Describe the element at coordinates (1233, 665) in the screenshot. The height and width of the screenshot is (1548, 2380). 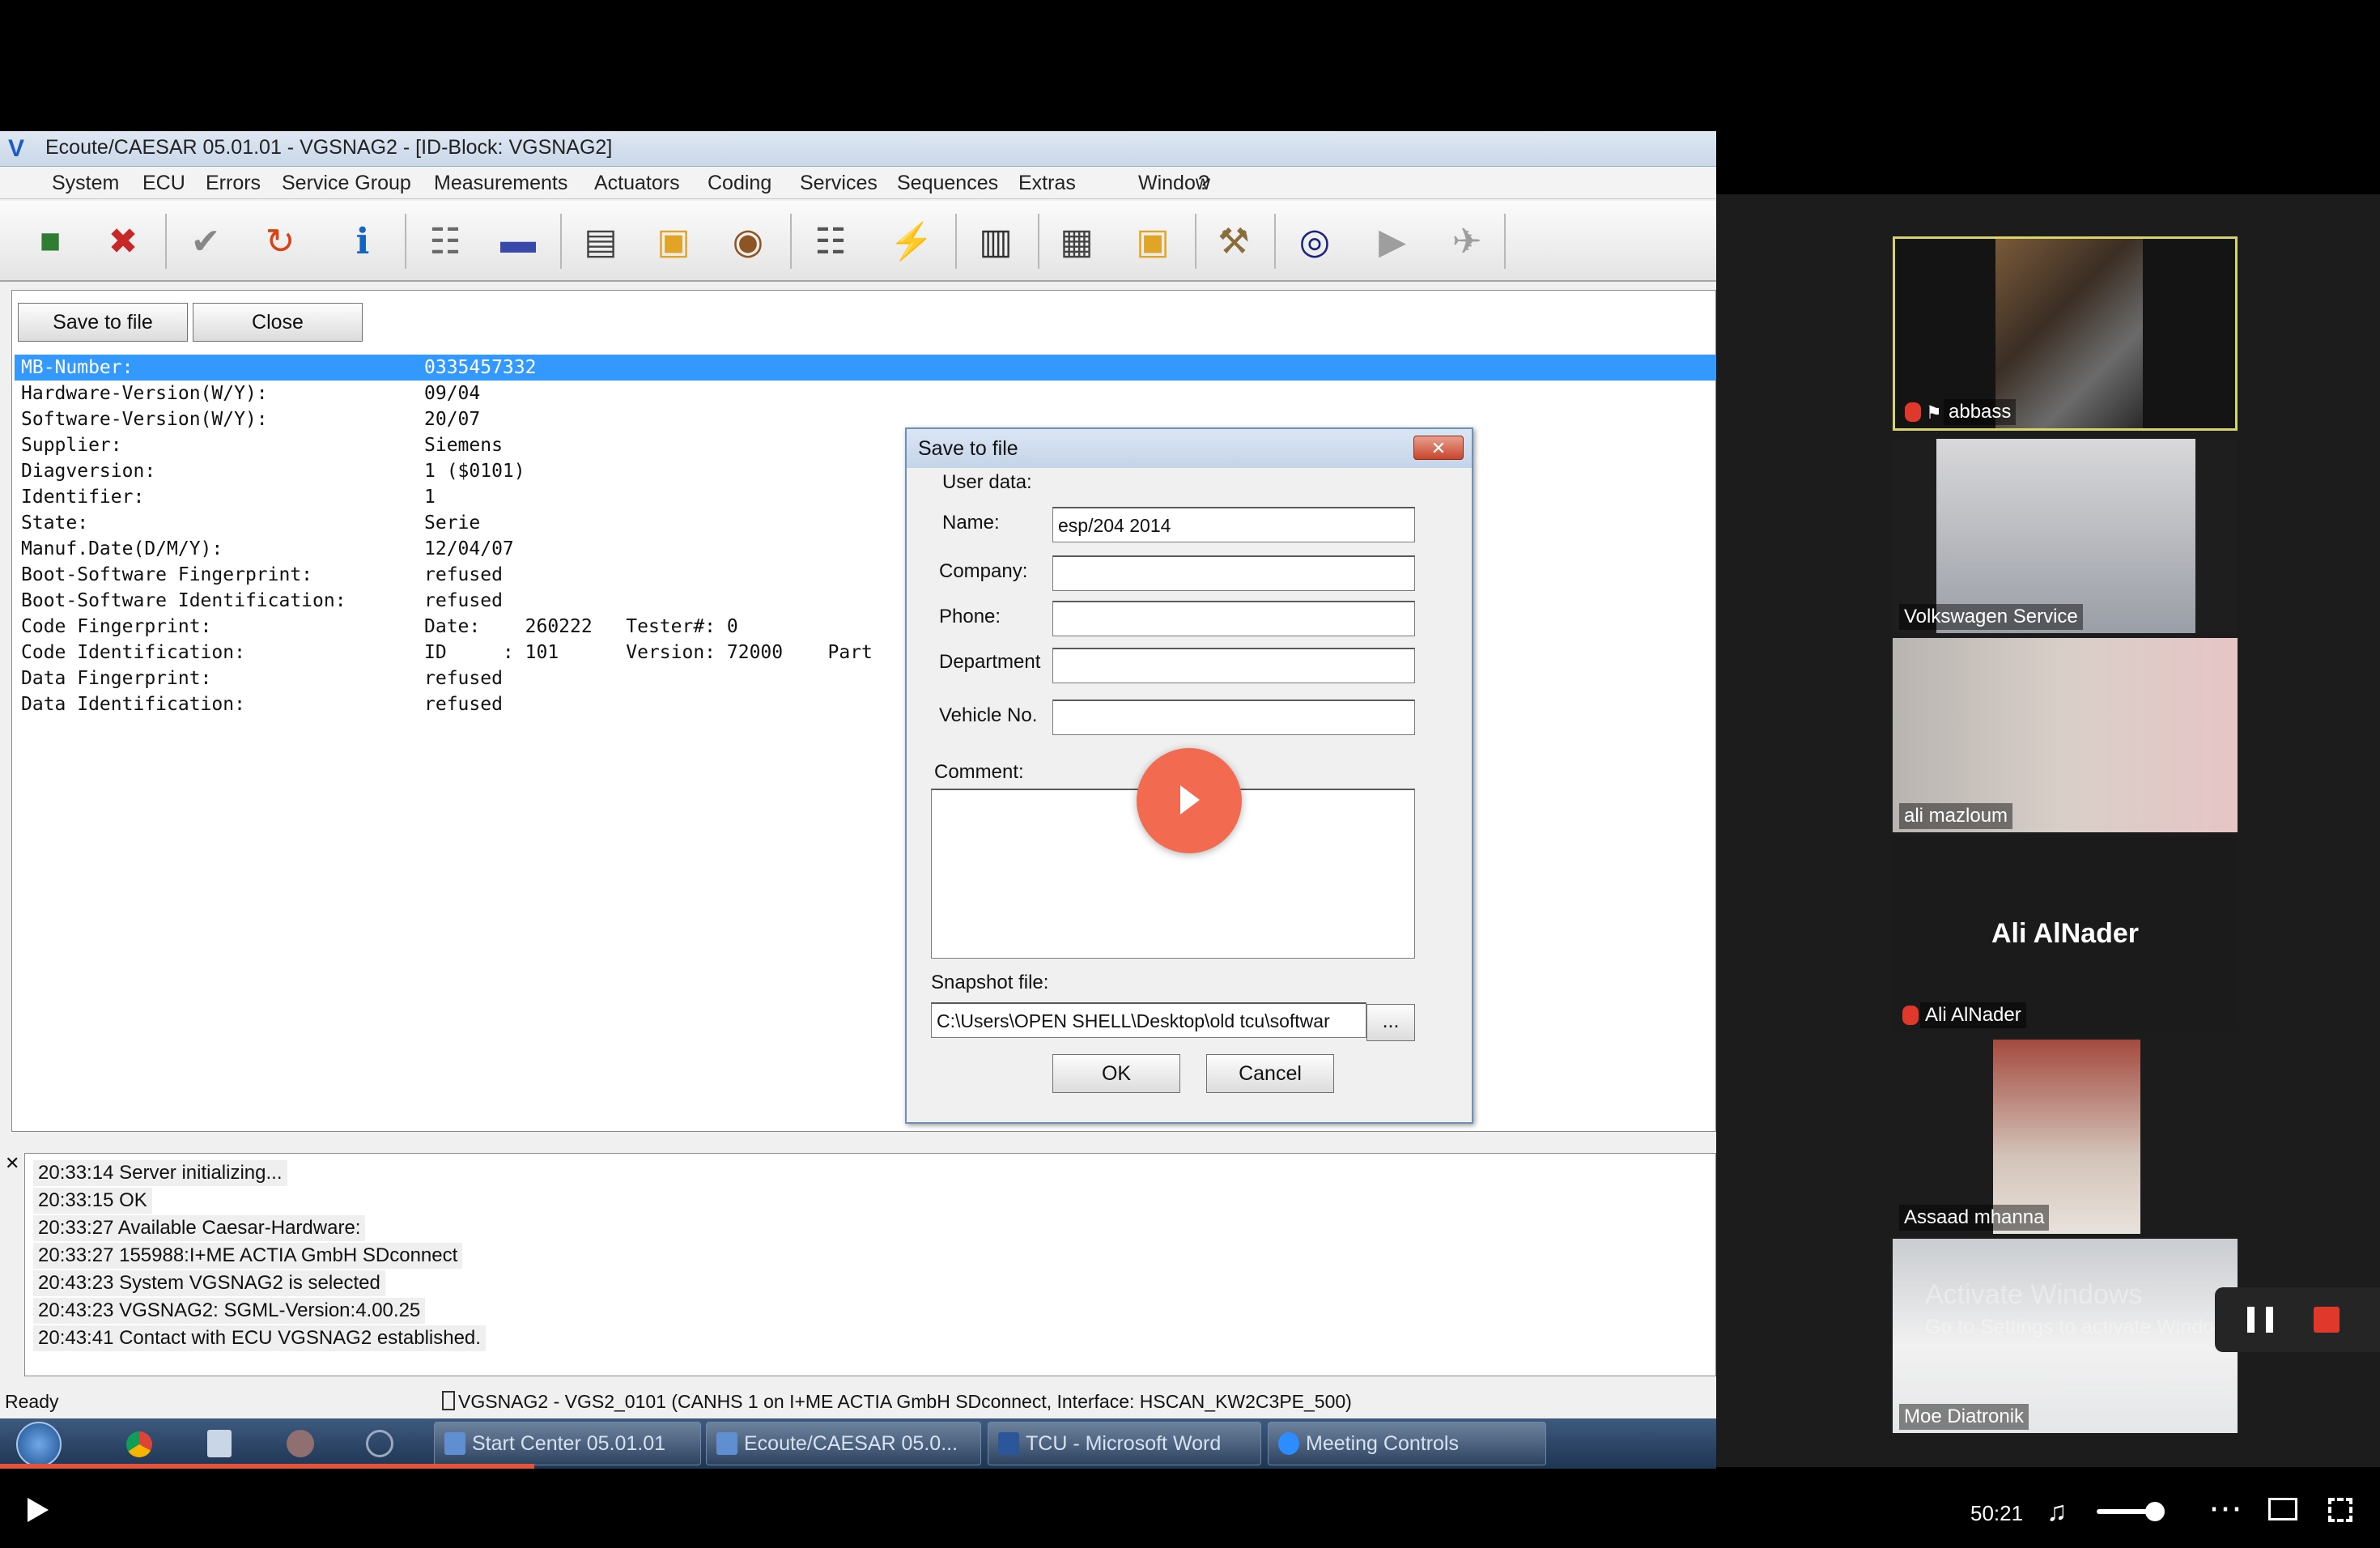
I see `department-field` at that location.